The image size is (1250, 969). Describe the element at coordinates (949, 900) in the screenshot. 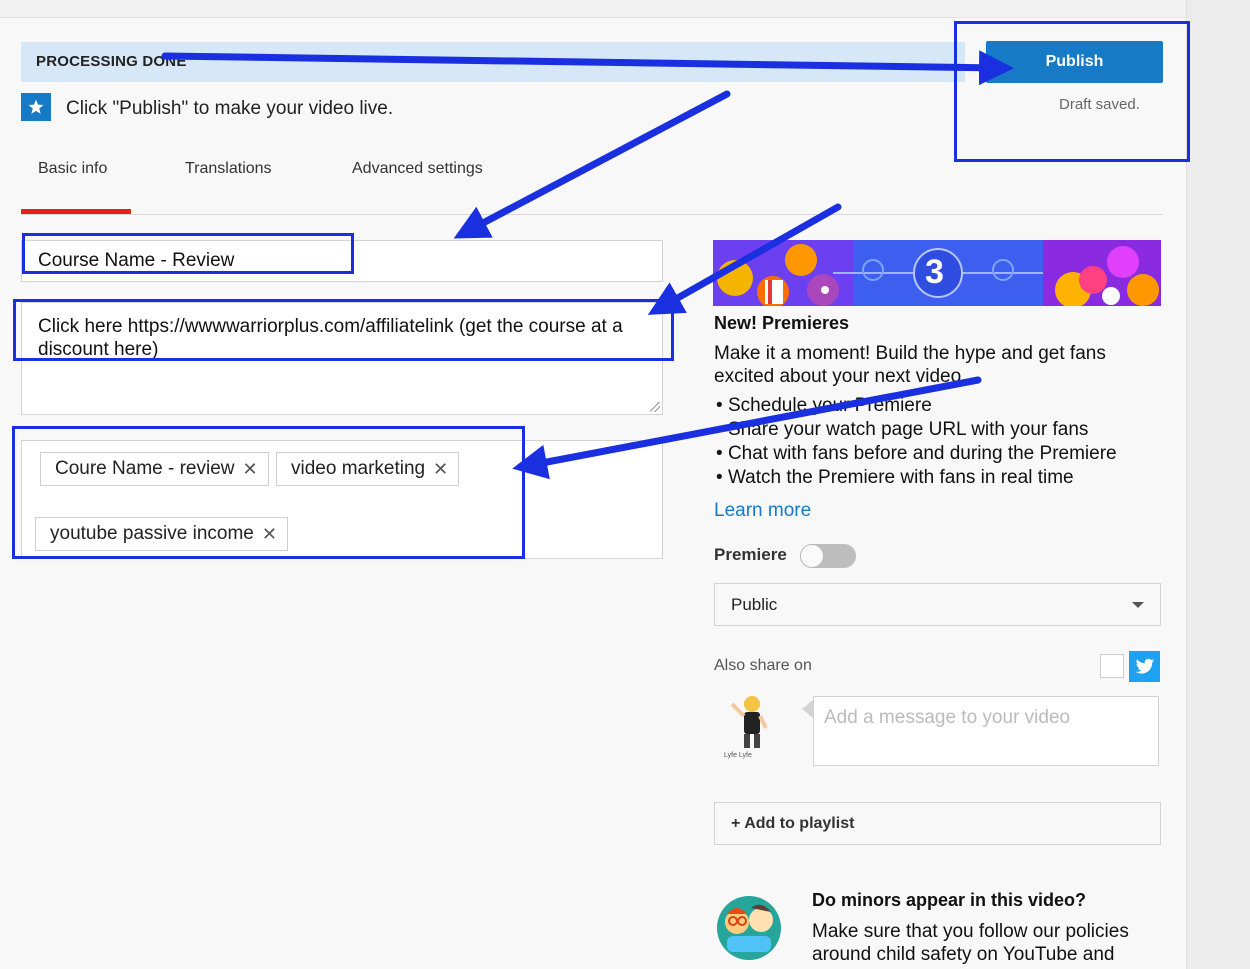

I see `minors-title: Do minors appear in this video?` at that location.